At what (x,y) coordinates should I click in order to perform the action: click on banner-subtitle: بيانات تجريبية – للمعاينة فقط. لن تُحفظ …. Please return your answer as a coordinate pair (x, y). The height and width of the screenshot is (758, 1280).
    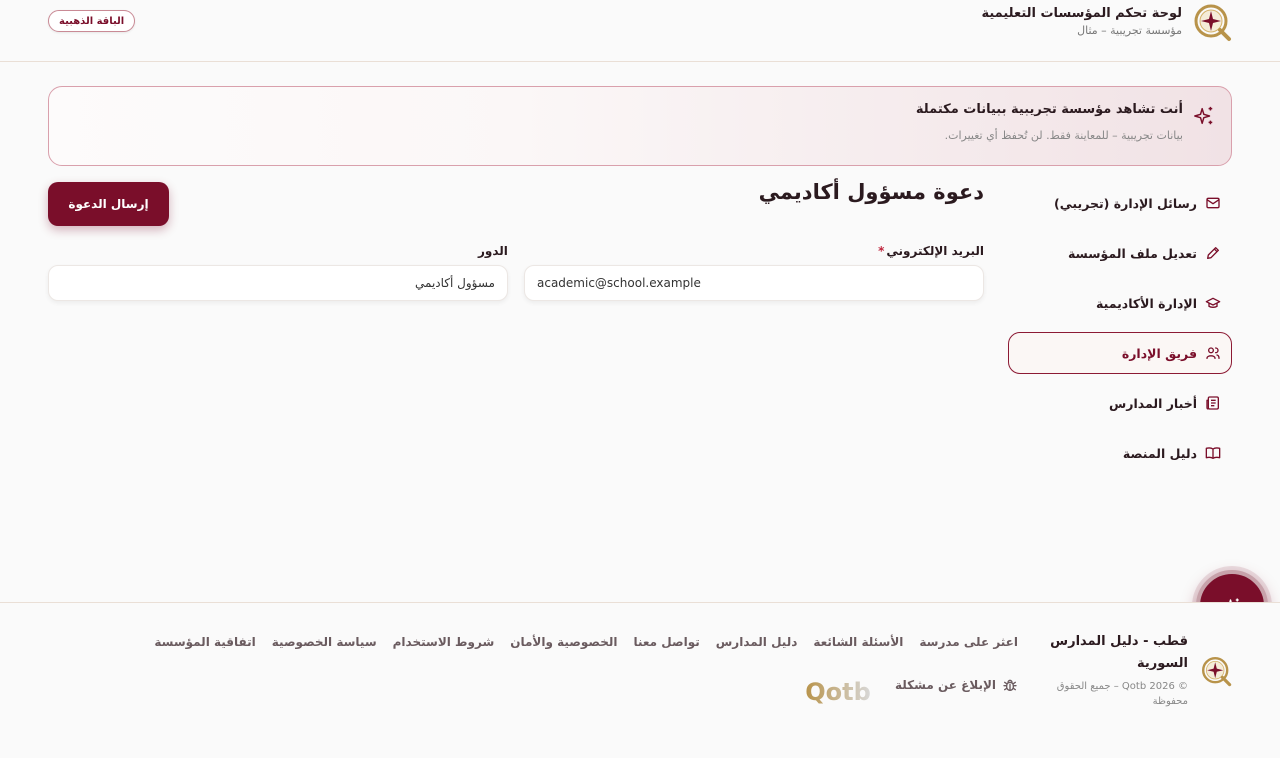
    Looking at the image, I should click on (1063, 135).